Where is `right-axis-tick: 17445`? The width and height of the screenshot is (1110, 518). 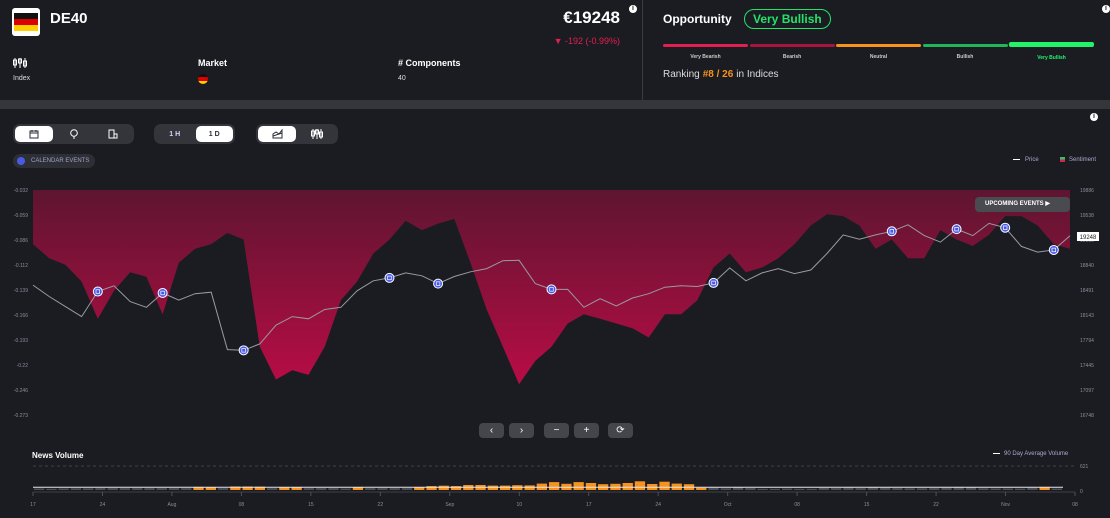 right-axis-tick: 17445 is located at coordinates (1087, 366).